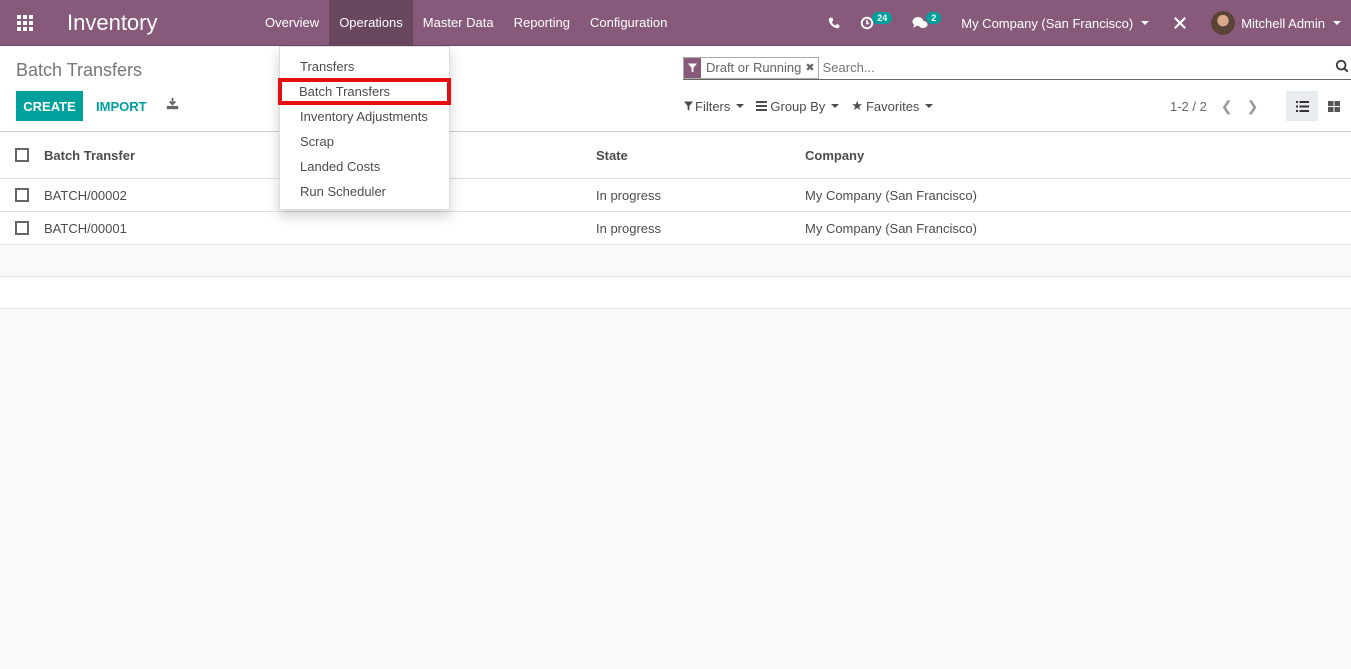 This screenshot has width=1351, height=669. Describe the element at coordinates (857, 105) in the screenshot. I see `star-icon: ★` at that location.